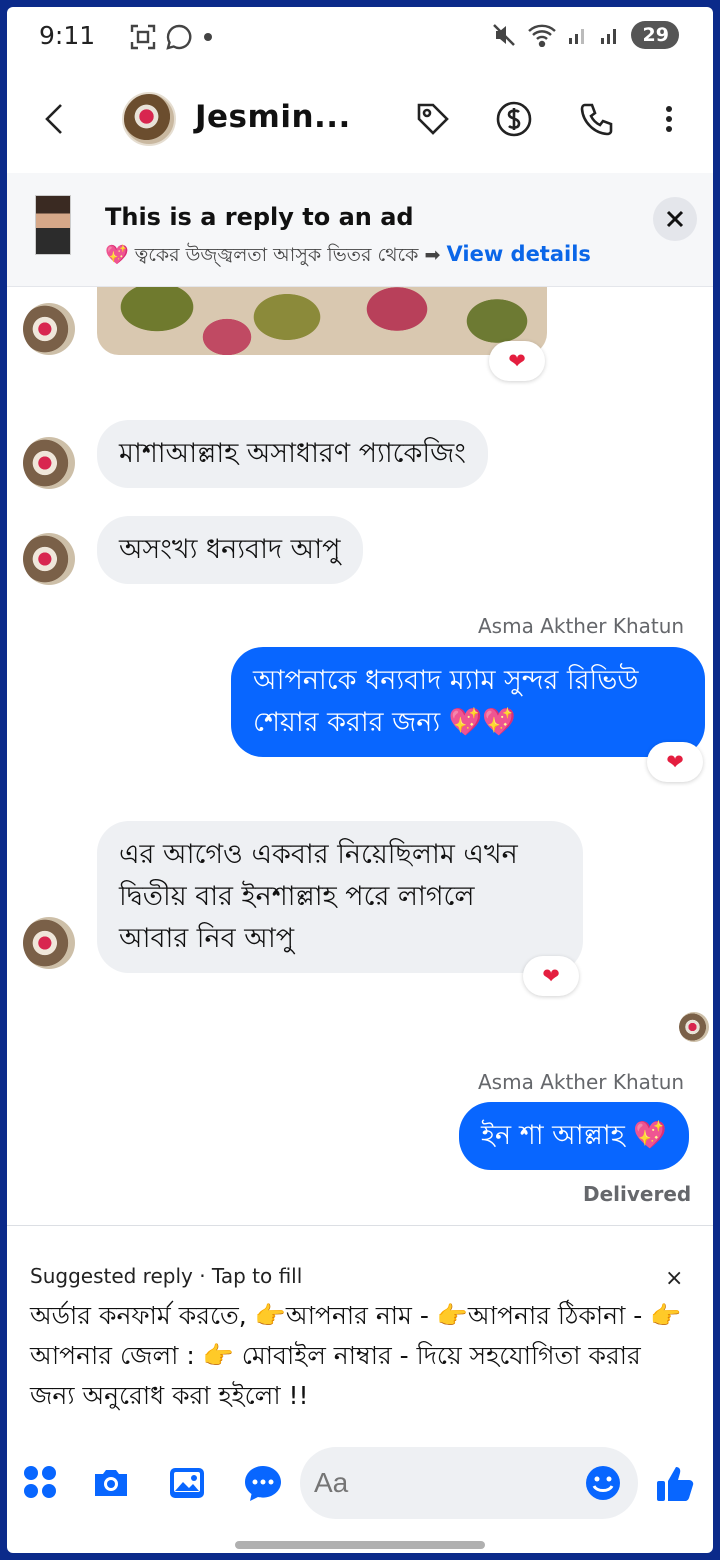  I want to click on payment-dollar-icon, so click(514, 119).